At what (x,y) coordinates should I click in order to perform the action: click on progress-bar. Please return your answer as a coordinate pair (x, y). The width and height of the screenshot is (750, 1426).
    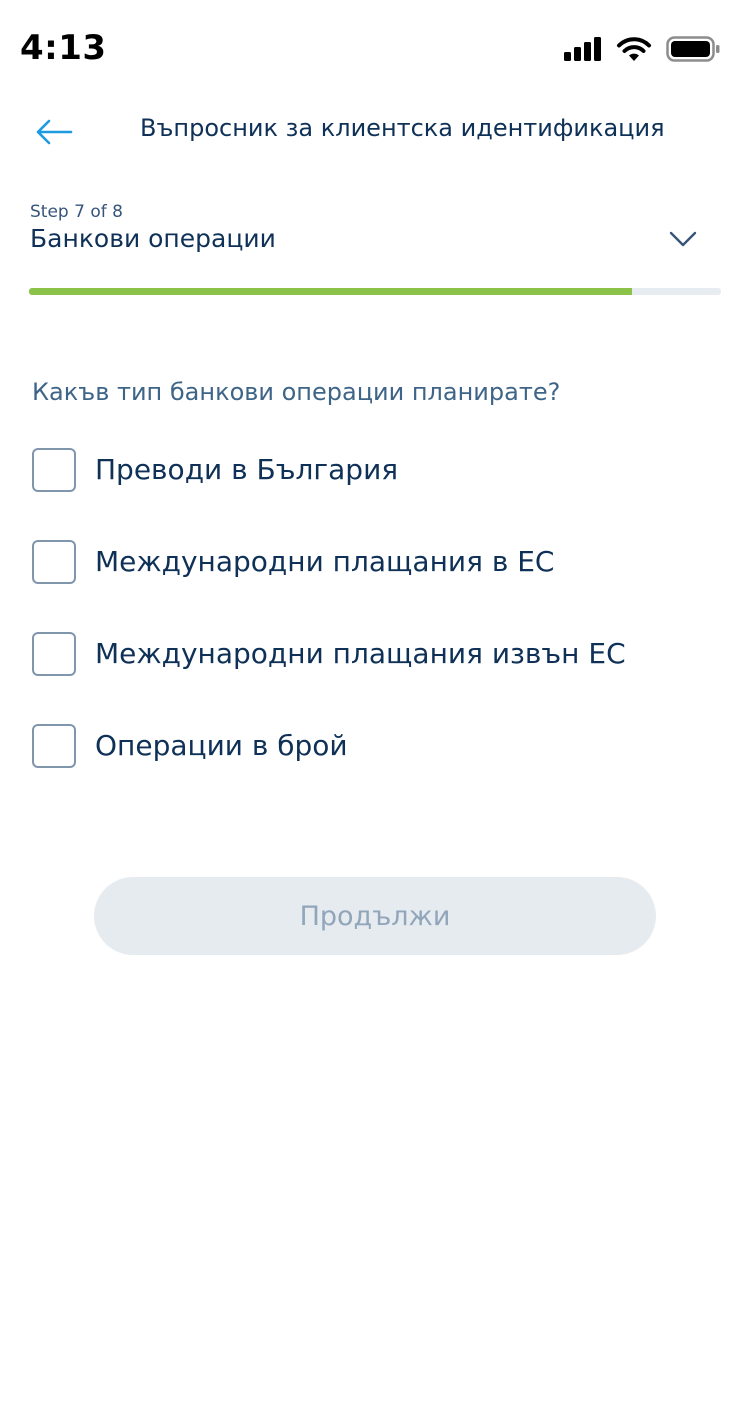
    Looking at the image, I should click on (375, 291).